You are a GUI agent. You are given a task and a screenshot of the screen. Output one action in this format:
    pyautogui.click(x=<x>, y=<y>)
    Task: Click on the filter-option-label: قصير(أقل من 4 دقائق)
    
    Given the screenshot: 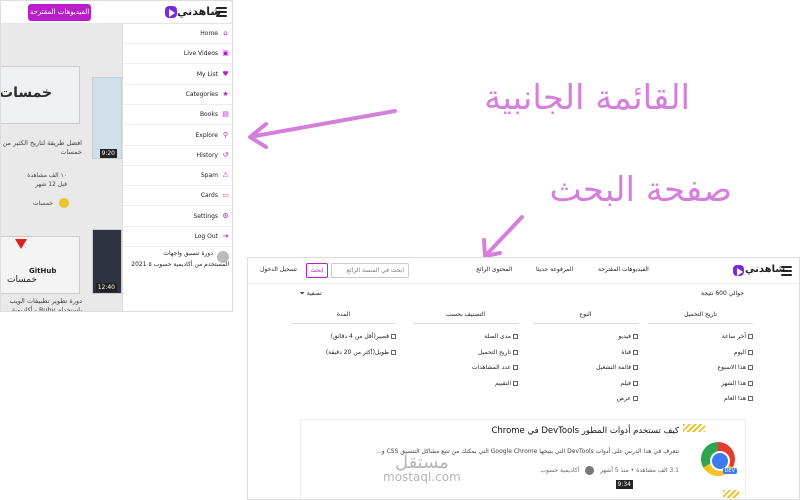 What is the action you would take?
    pyautogui.click(x=359, y=336)
    